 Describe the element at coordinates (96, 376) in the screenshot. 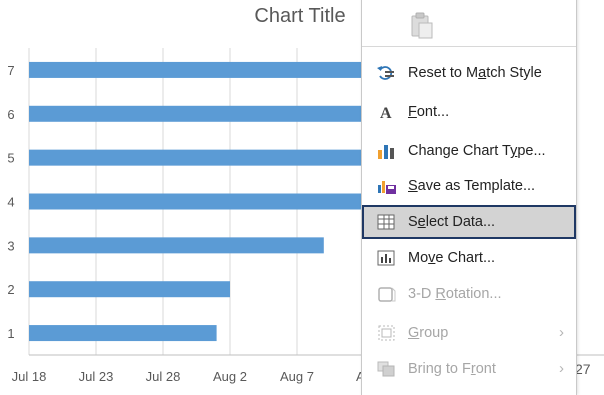

I see `x-axis-tick-label: Jul 23` at that location.